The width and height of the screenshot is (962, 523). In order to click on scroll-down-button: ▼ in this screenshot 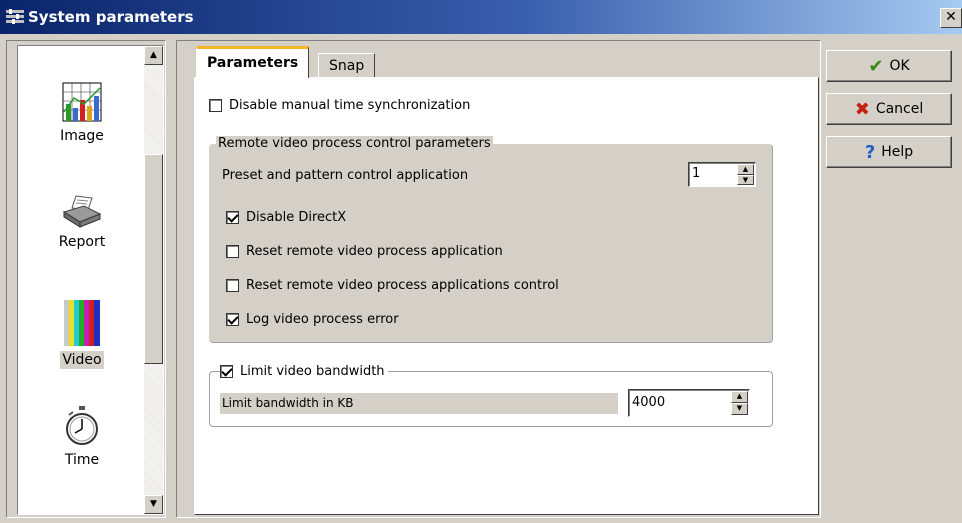, I will do `click(153, 504)`.